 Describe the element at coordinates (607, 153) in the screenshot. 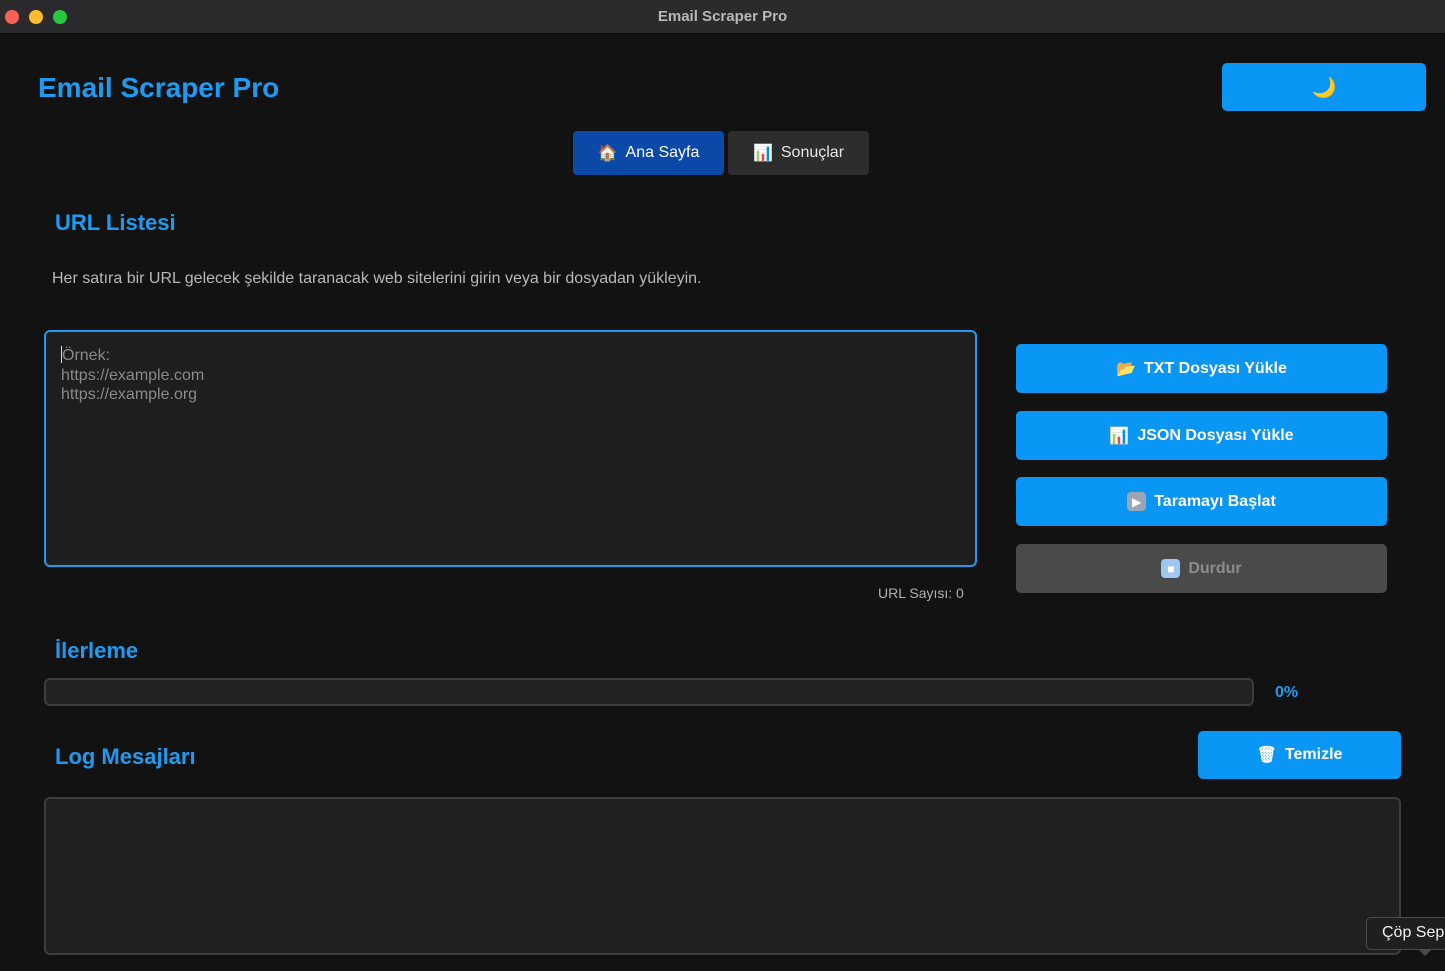

I see `home-icon: 🏠` at that location.